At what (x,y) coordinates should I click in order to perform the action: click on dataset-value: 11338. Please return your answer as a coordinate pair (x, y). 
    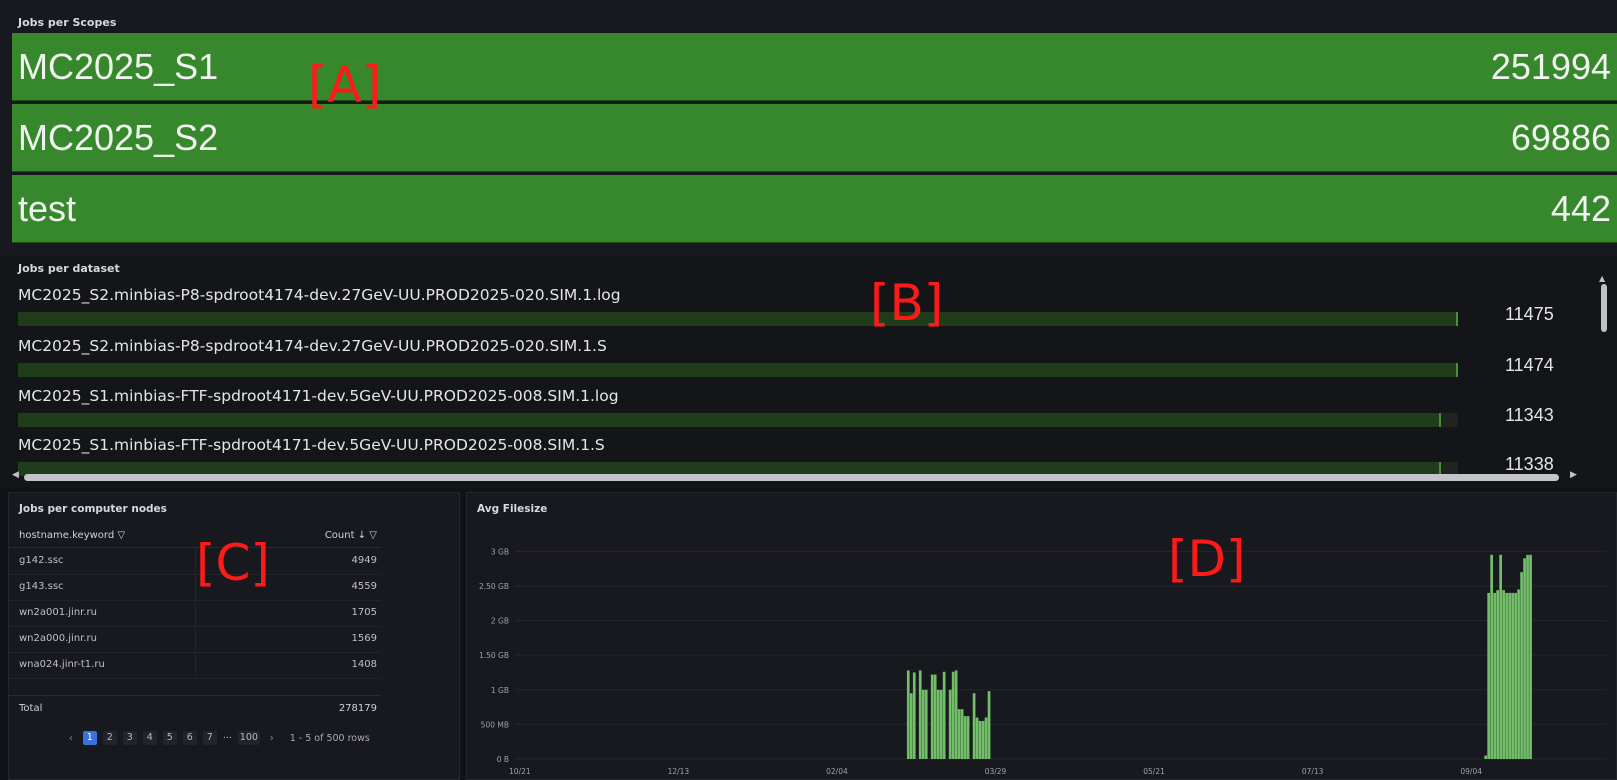
    Looking at the image, I should click on (1529, 464).